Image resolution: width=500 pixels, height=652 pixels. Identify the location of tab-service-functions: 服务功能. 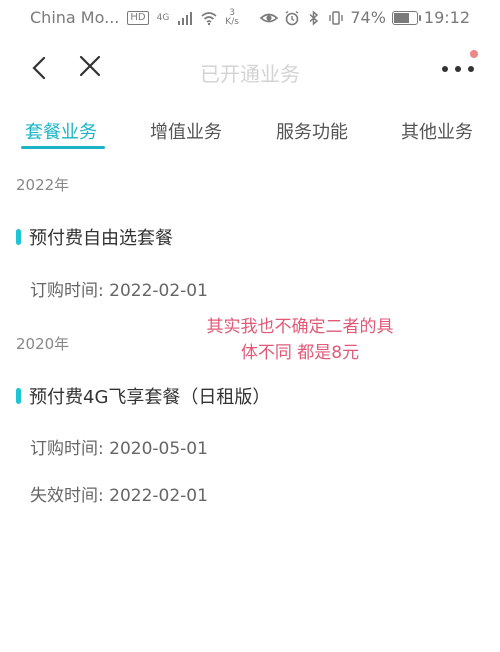
(312, 131).